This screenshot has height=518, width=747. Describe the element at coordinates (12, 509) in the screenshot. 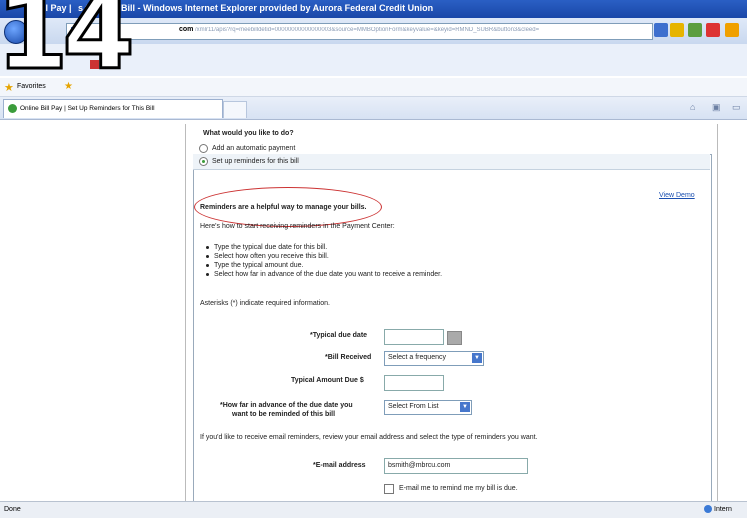

I see `status-text: Done` at that location.